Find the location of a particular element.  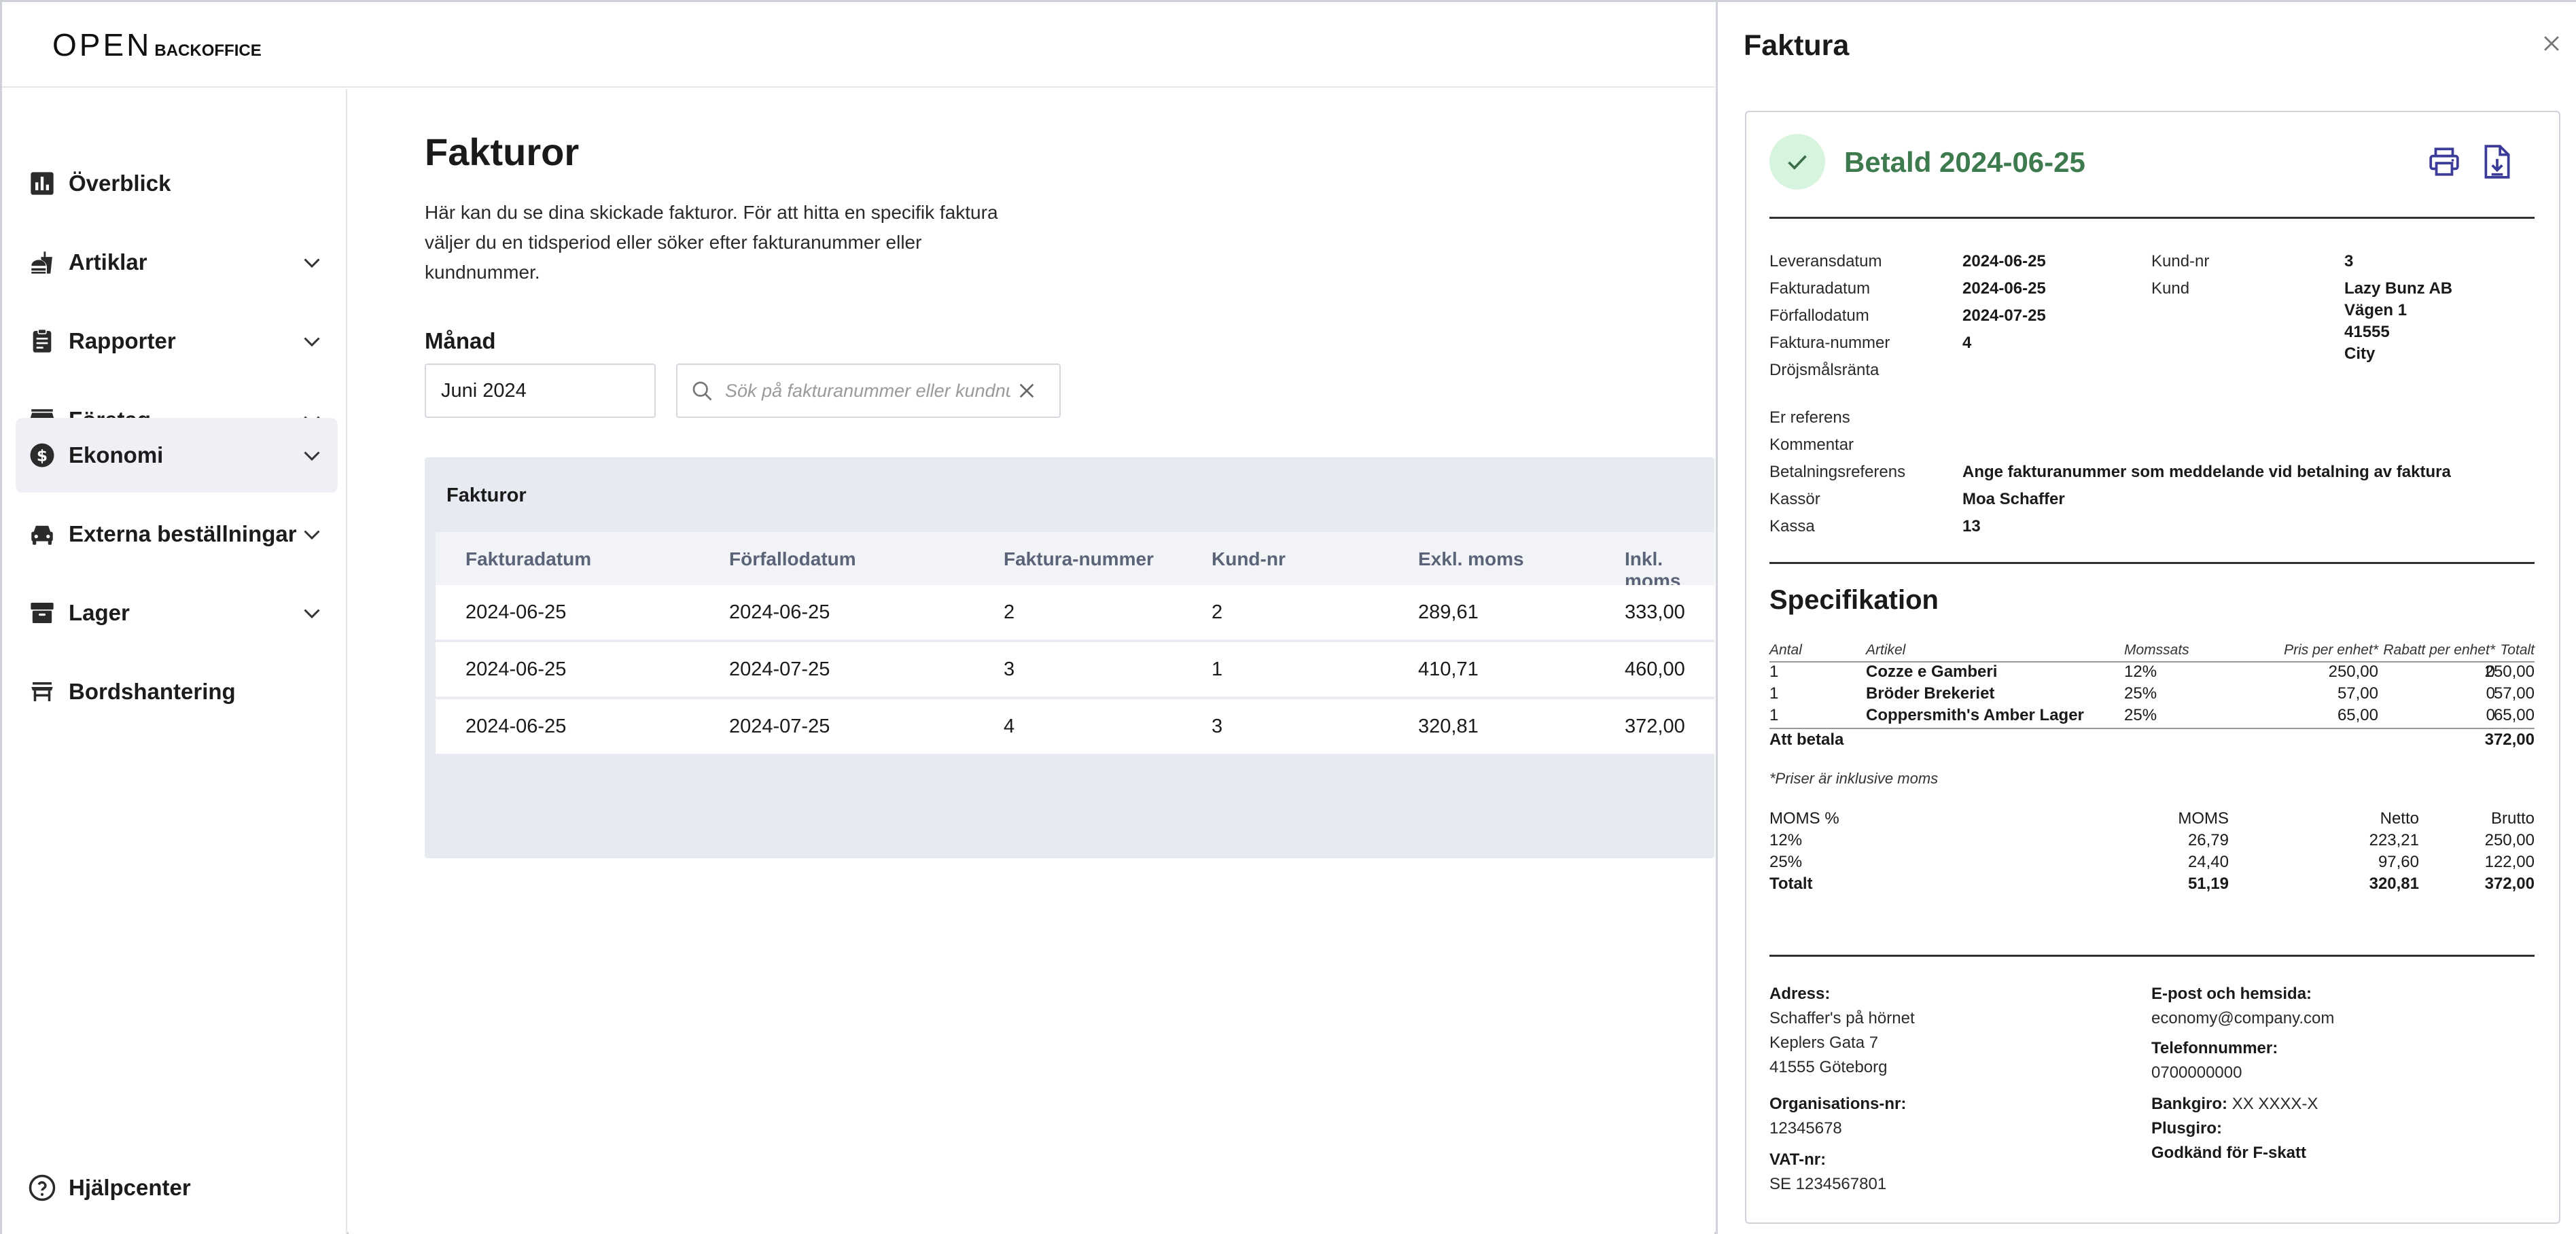

customer-no-label: Kund-nr is located at coordinates (2180, 261).